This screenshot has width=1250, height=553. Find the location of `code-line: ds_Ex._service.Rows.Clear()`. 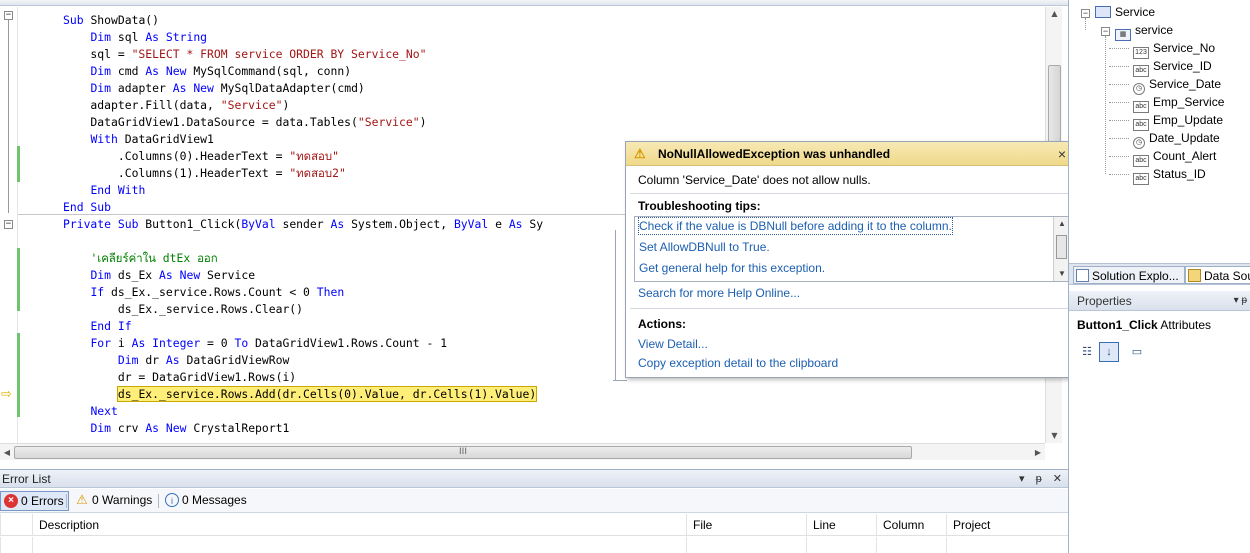

code-line: ds_Ex._service.Rows.Clear() is located at coordinates (183, 309).